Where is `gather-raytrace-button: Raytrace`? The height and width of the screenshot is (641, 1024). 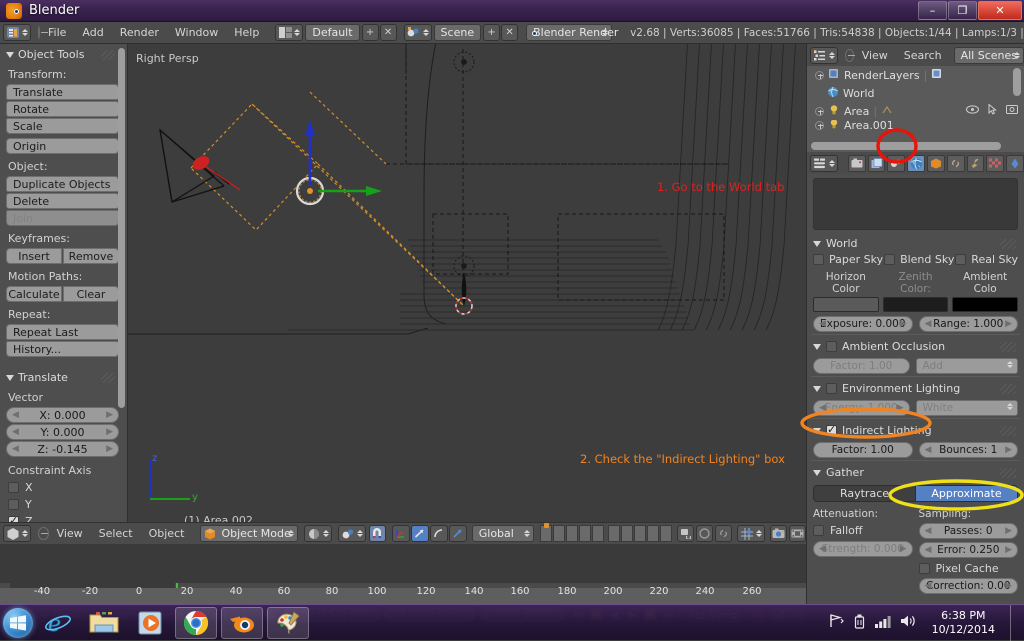 gather-raytrace-button: Raytrace is located at coordinates (864, 493).